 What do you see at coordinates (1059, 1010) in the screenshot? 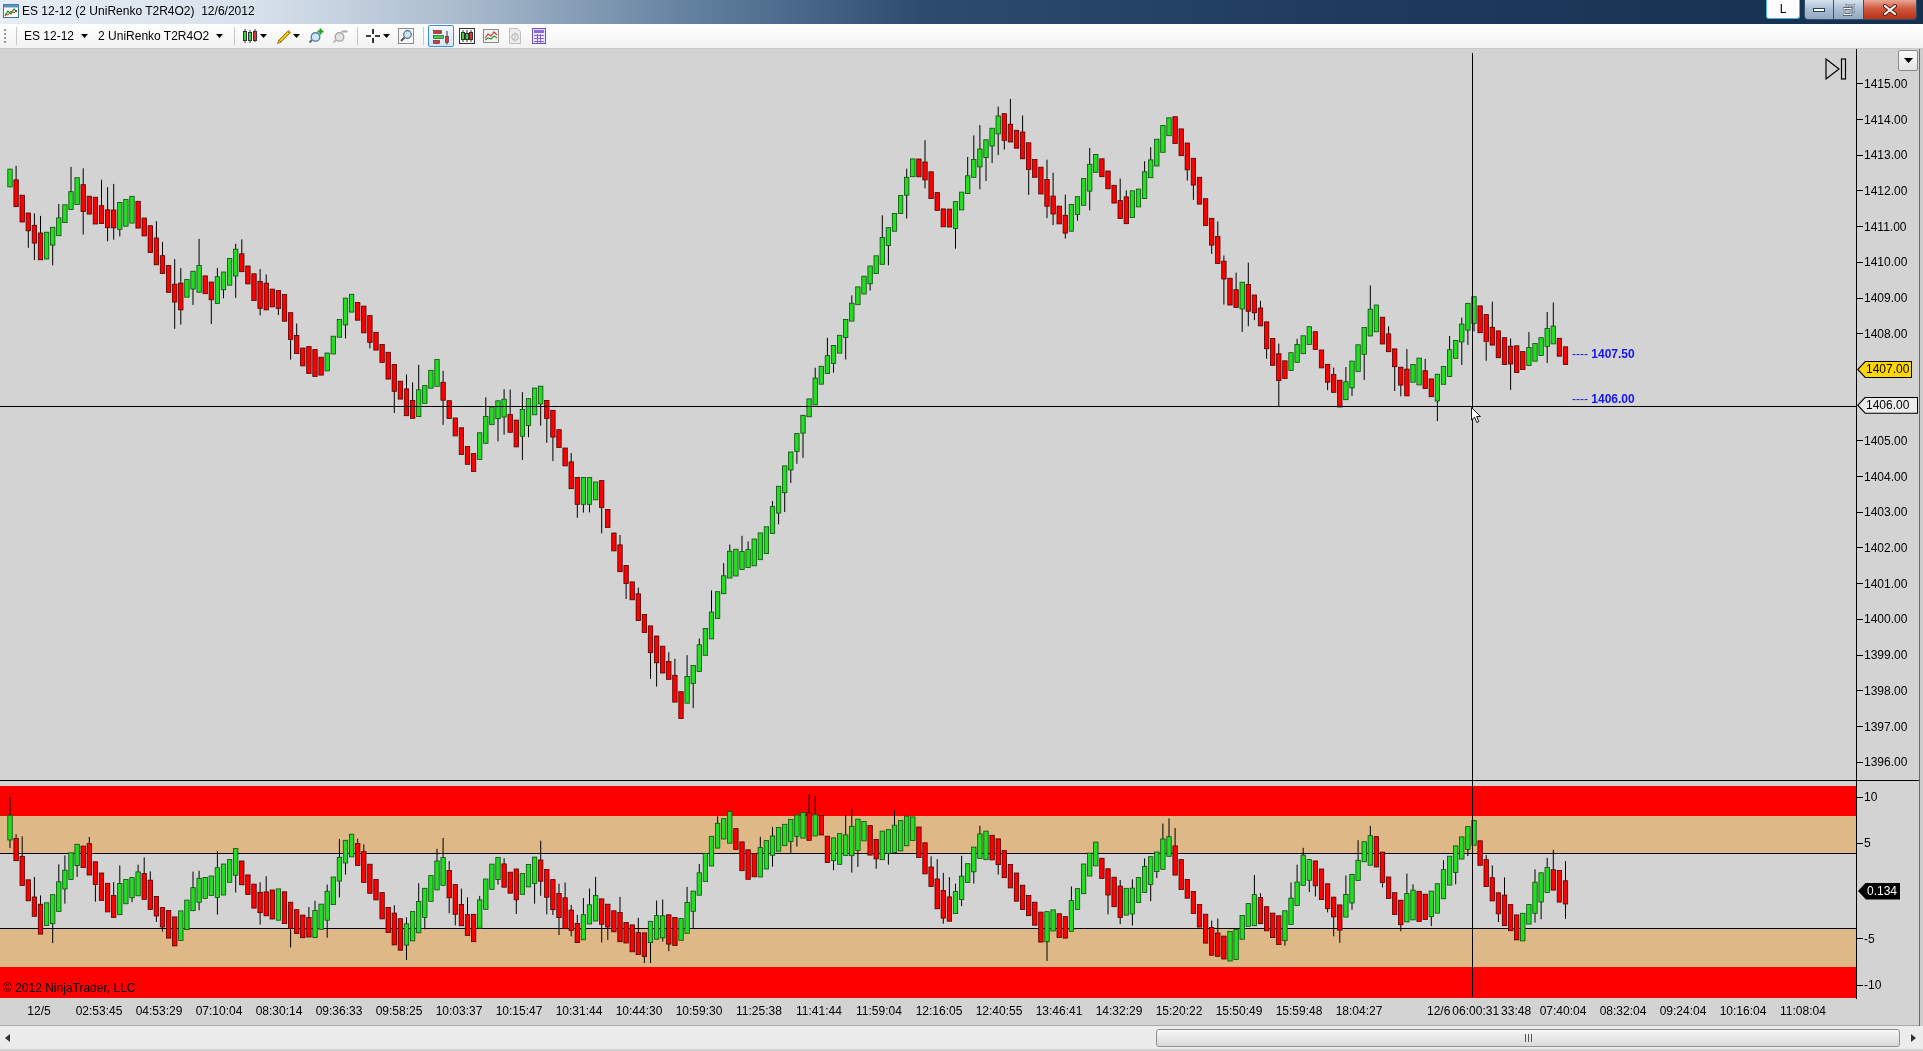
I see `time-axis-label: 13:46:41` at bounding box center [1059, 1010].